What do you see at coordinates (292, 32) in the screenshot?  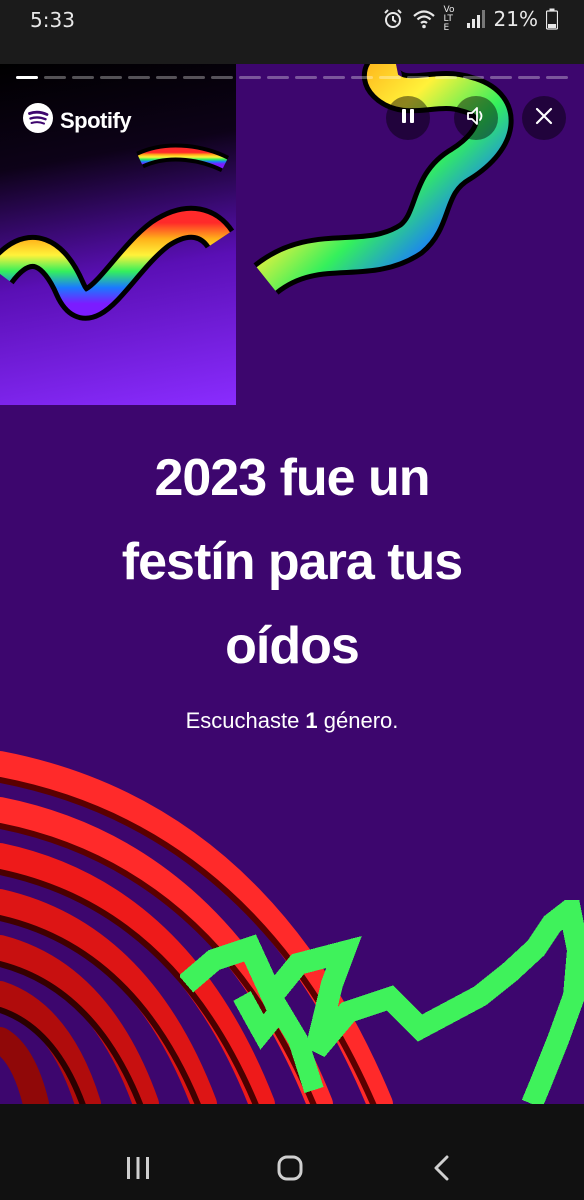 I see `status-bar: 5:33 Vo LTE 21%` at bounding box center [292, 32].